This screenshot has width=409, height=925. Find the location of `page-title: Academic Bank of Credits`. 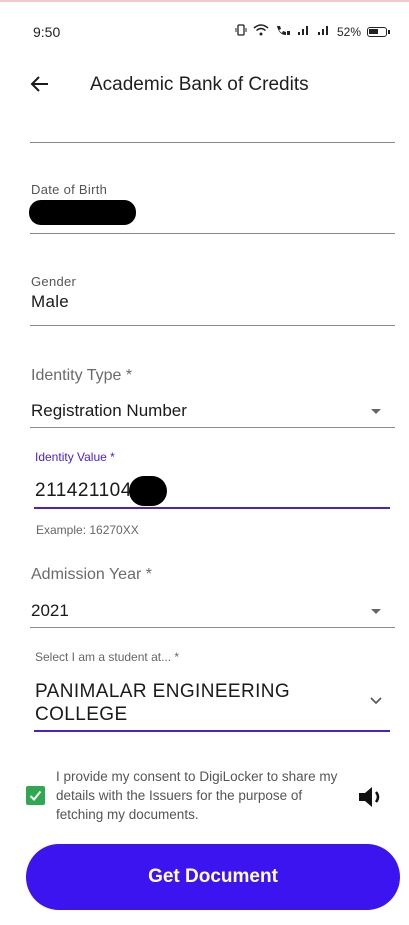

page-title: Academic Bank of Credits is located at coordinates (199, 84).